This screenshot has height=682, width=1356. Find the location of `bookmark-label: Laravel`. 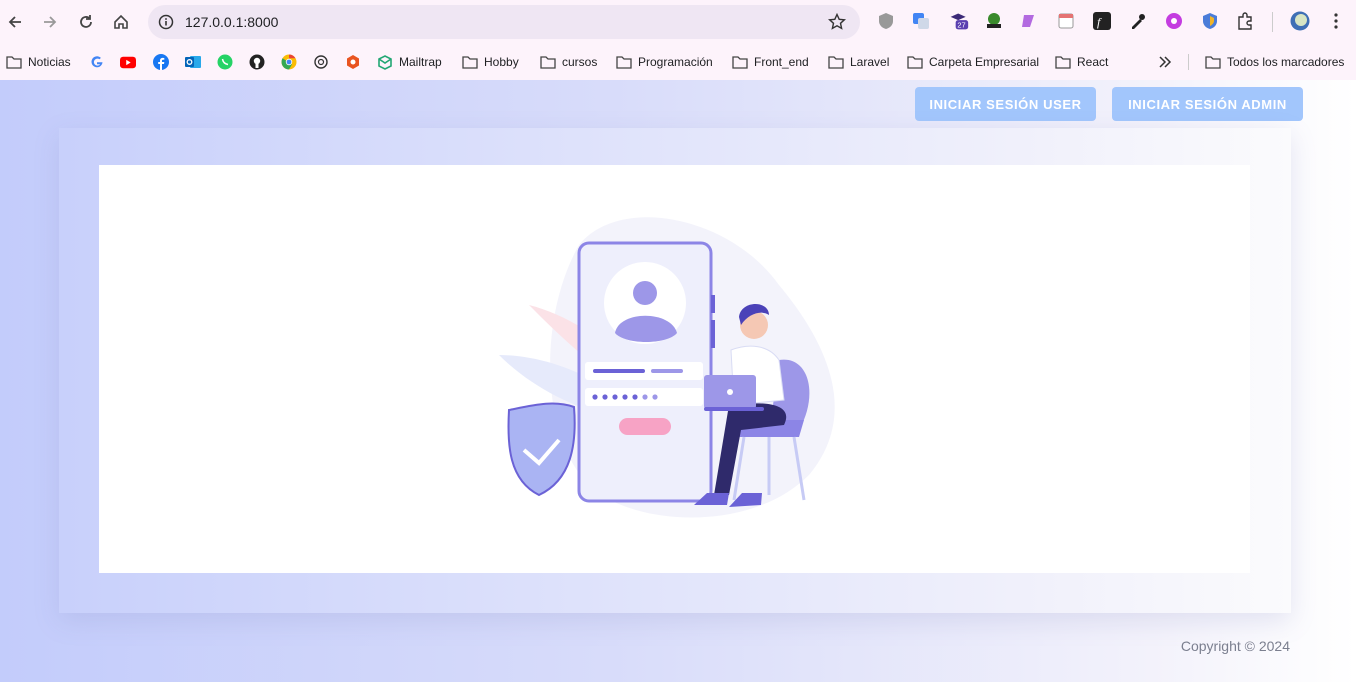

bookmark-label: Laravel is located at coordinates (870, 62).